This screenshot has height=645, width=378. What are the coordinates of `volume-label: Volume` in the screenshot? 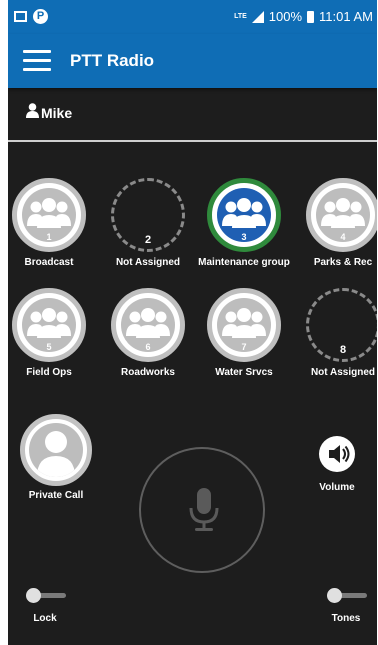 It's located at (337, 487).